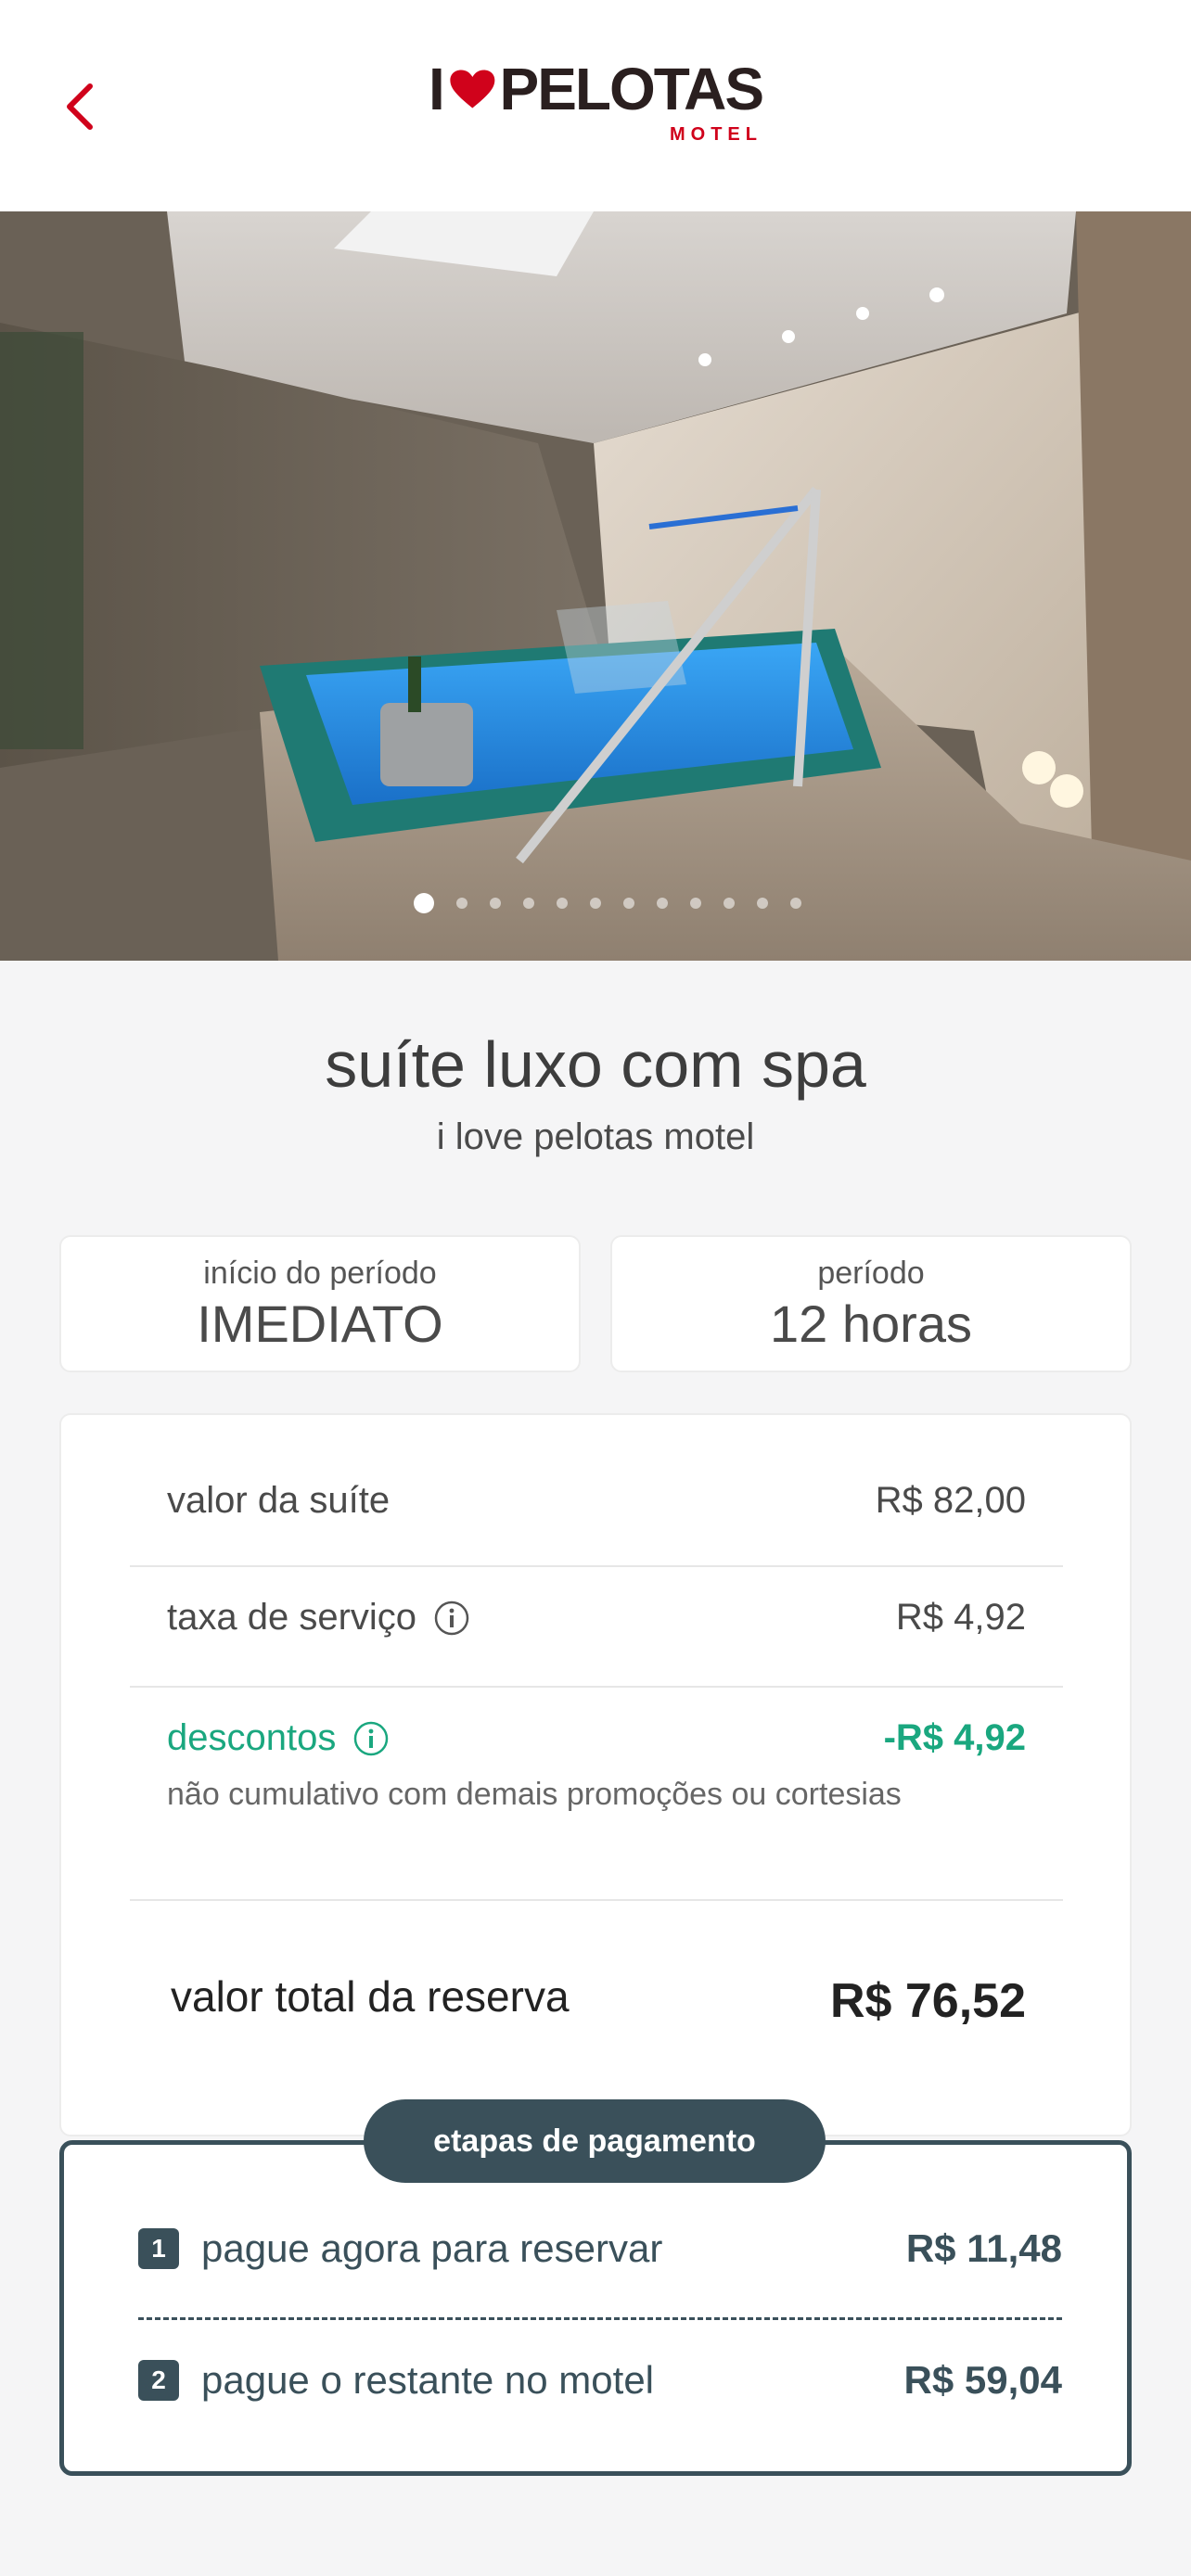 Image resolution: width=1191 pixels, height=2576 pixels. What do you see at coordinates (871, 1273) in the screenshot?
I see `period-duration-label: período` at bounding box center [871, 1273].